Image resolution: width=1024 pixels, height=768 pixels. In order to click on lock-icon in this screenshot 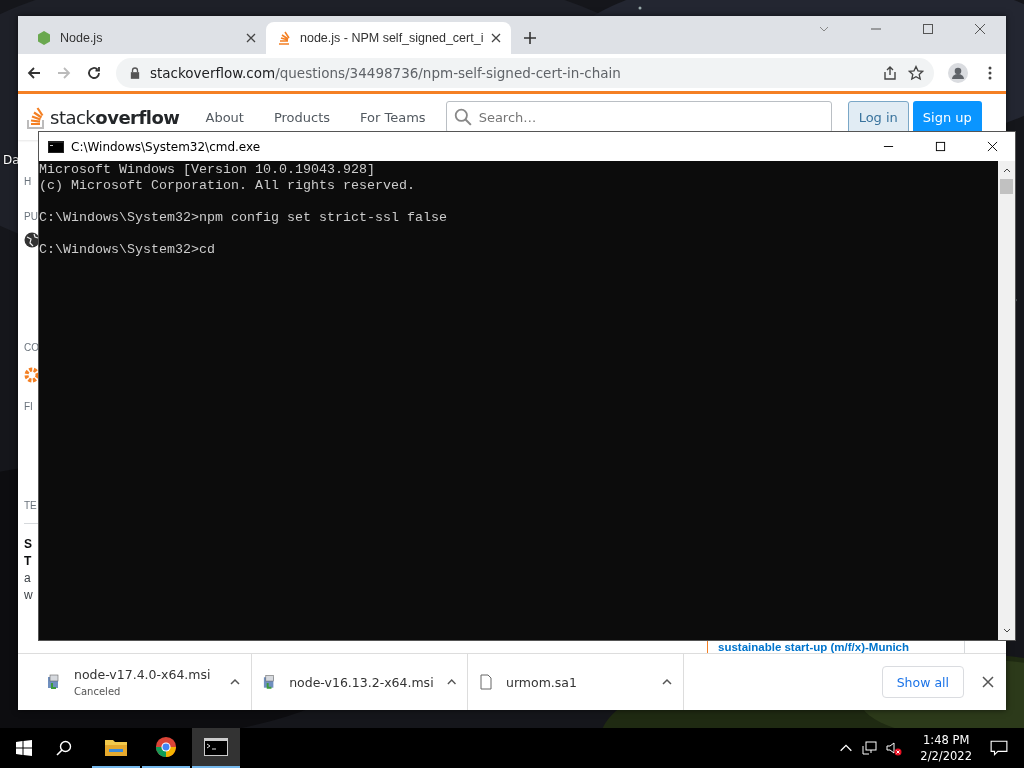, I will do `click(135, 72)`.